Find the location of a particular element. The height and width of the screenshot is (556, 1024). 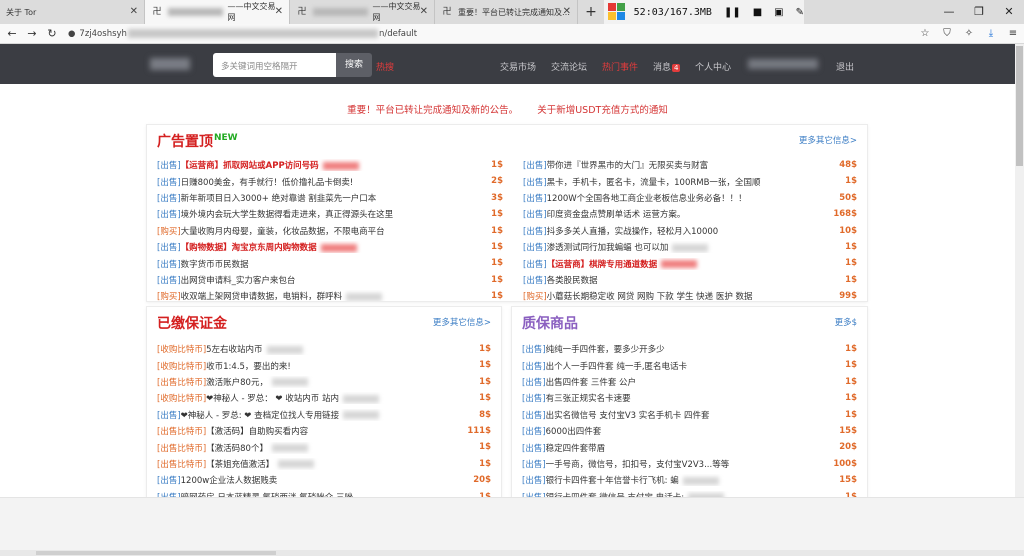

list-item: [购买] 大量收购月内母婴，童装，化妆品数据，不限电商平台 1$ is located at coordinates (330, 231).